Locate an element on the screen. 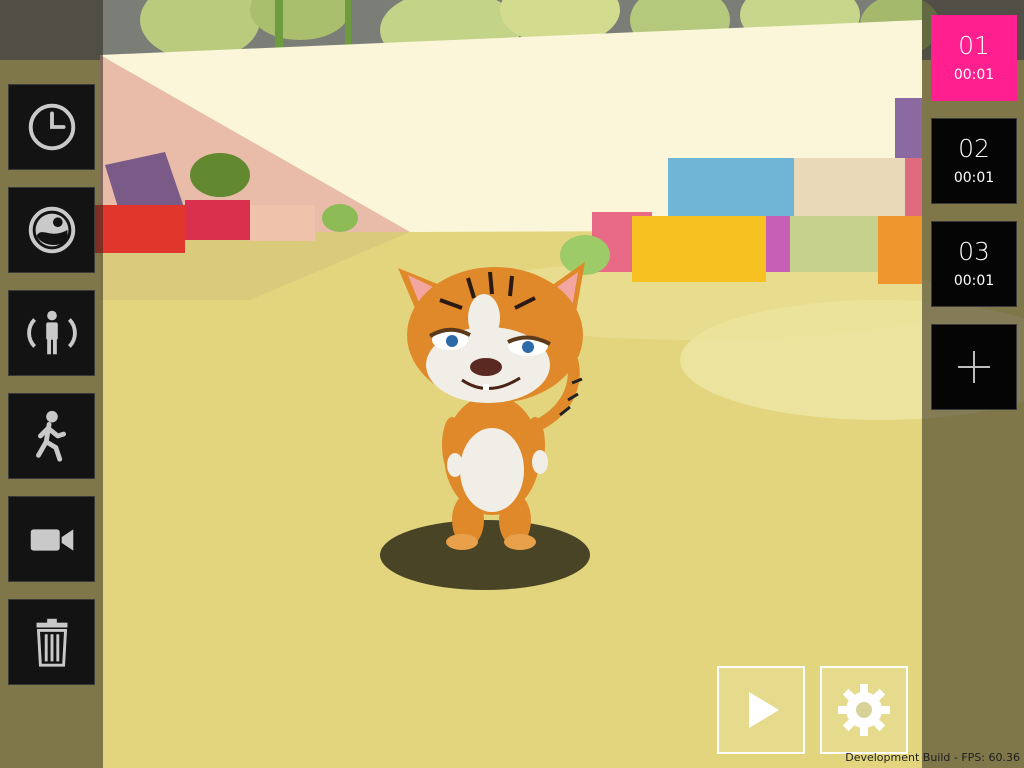 The image size is (1024, 768). play-icon is located at coordinates (764, 710).